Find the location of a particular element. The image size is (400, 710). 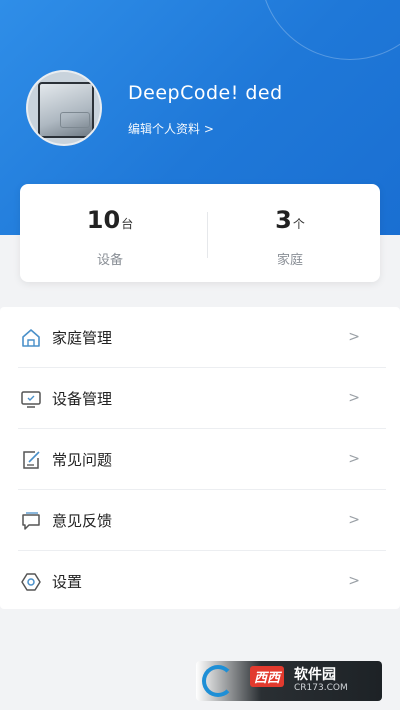

username: DeepCode! ded is located at coordinates (205, 93).